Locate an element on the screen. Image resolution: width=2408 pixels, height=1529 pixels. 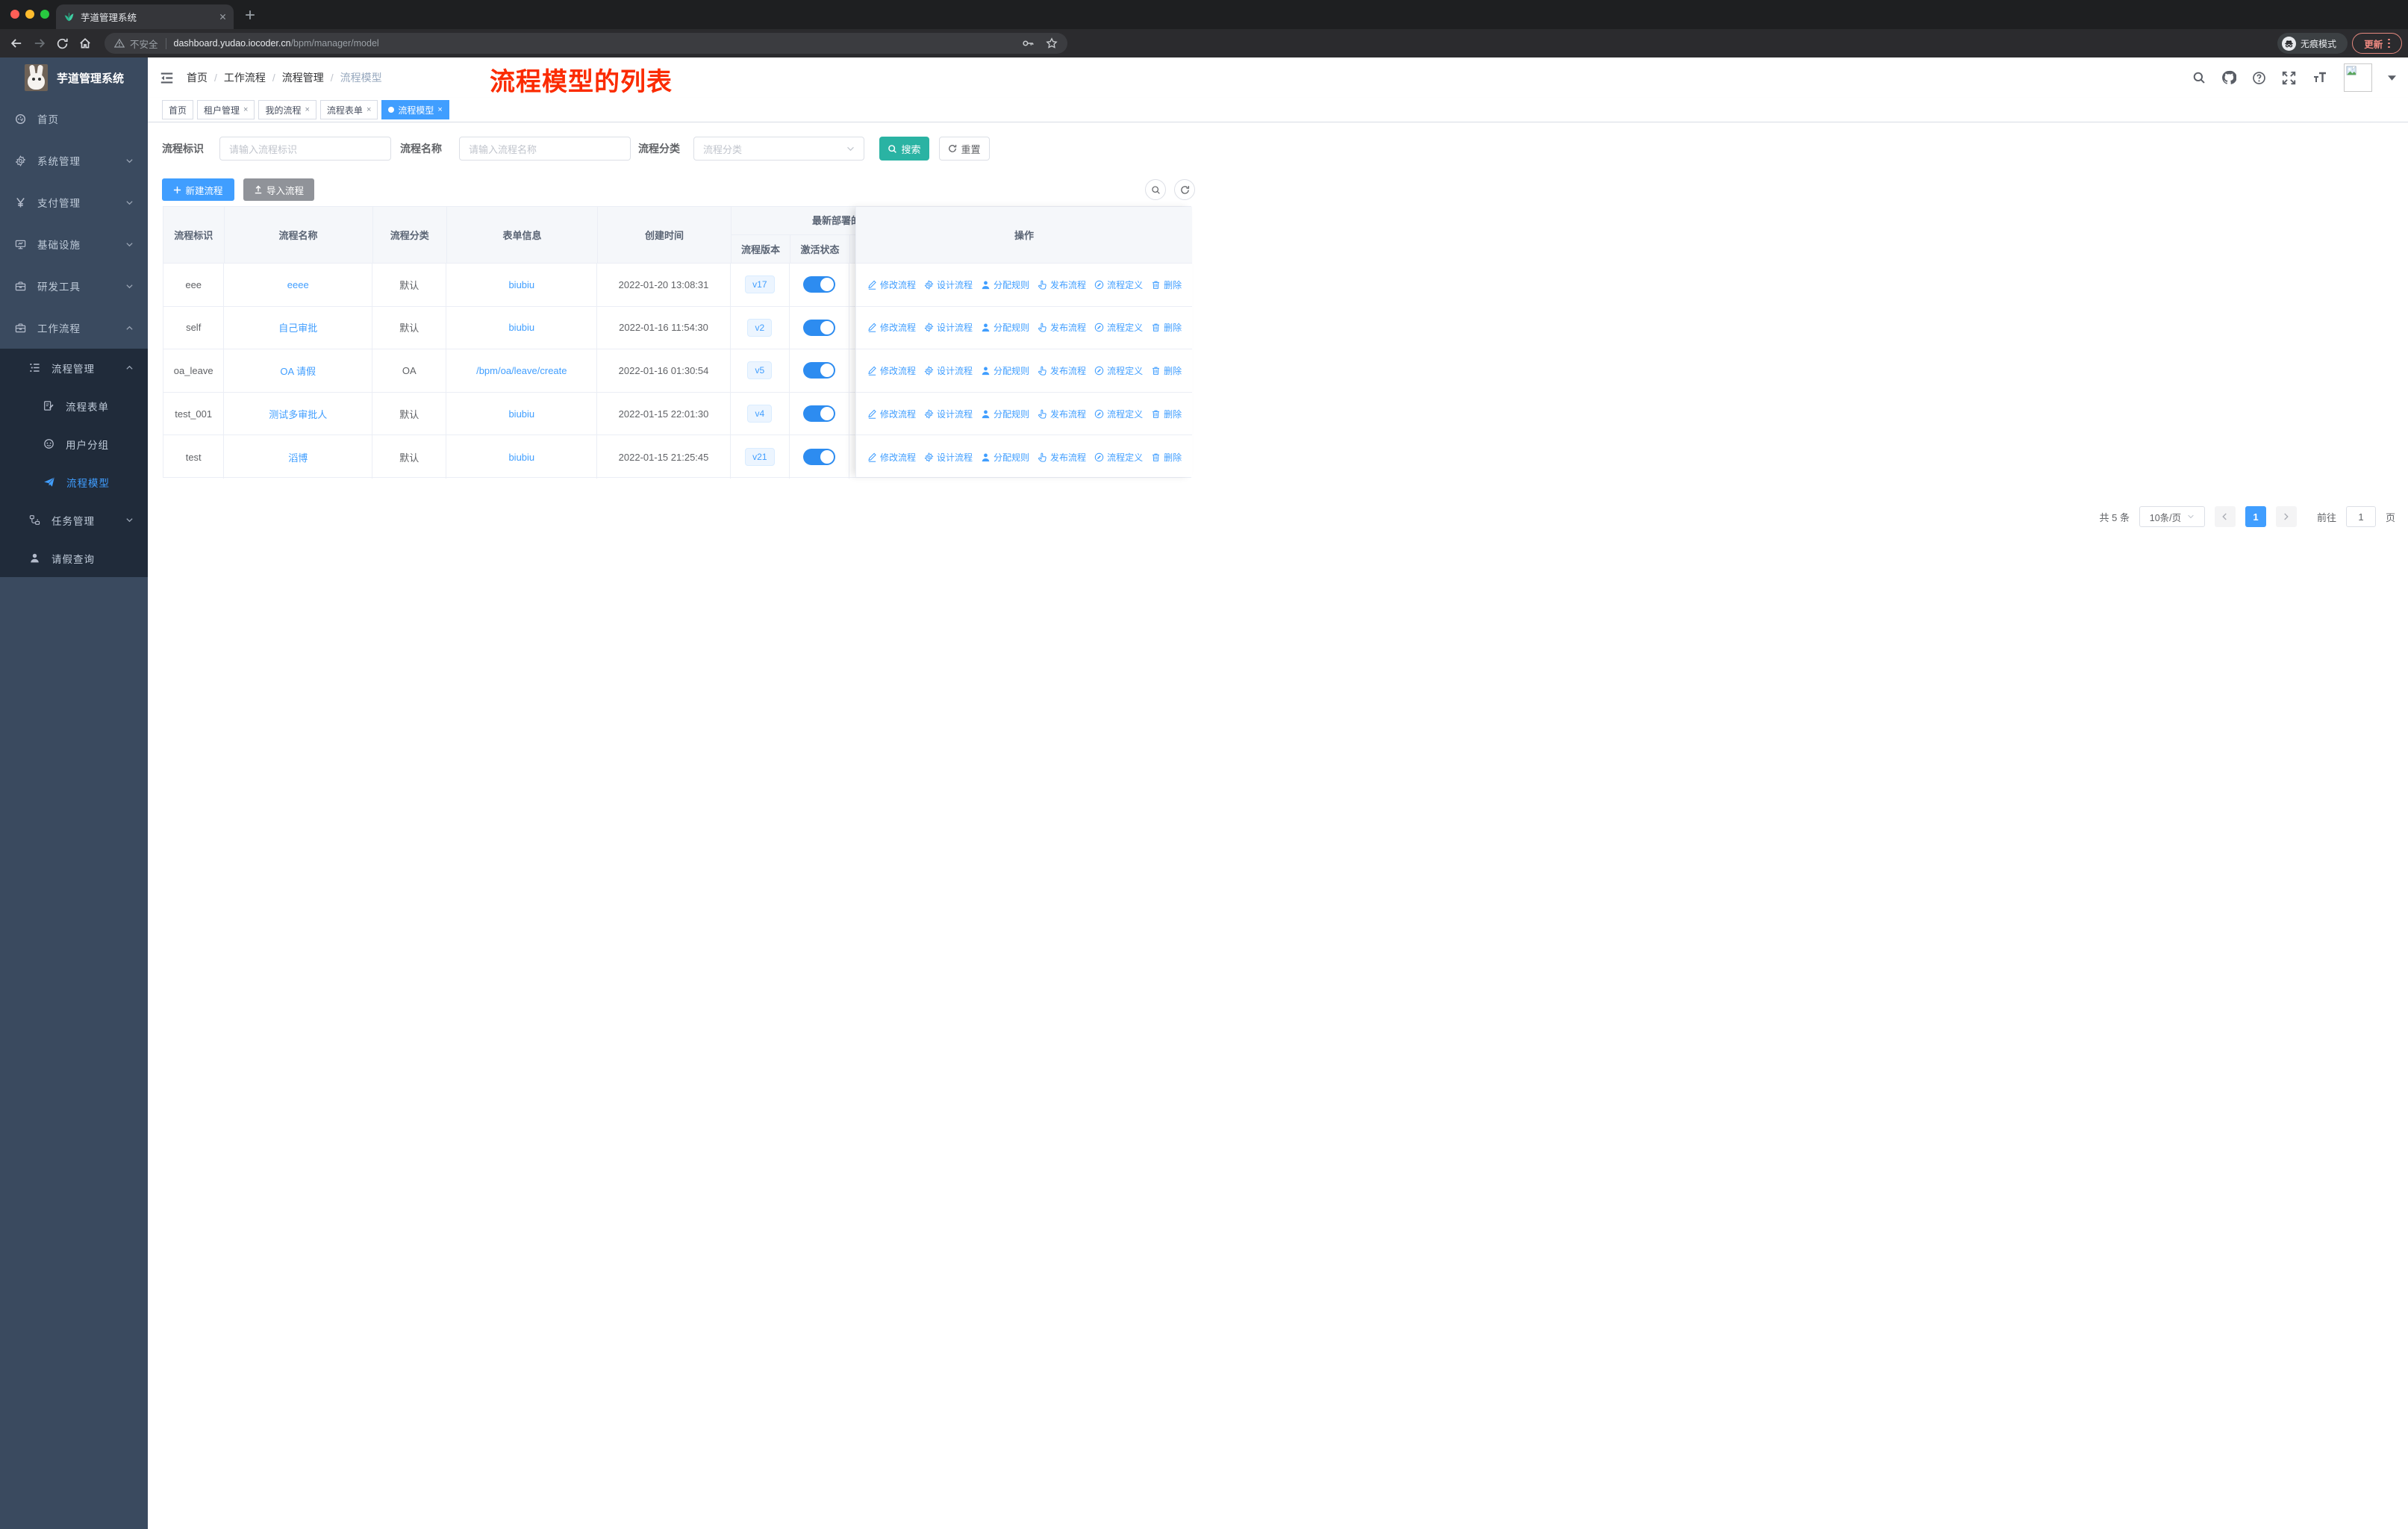
reload-icon is located at coordinates (62, 43).